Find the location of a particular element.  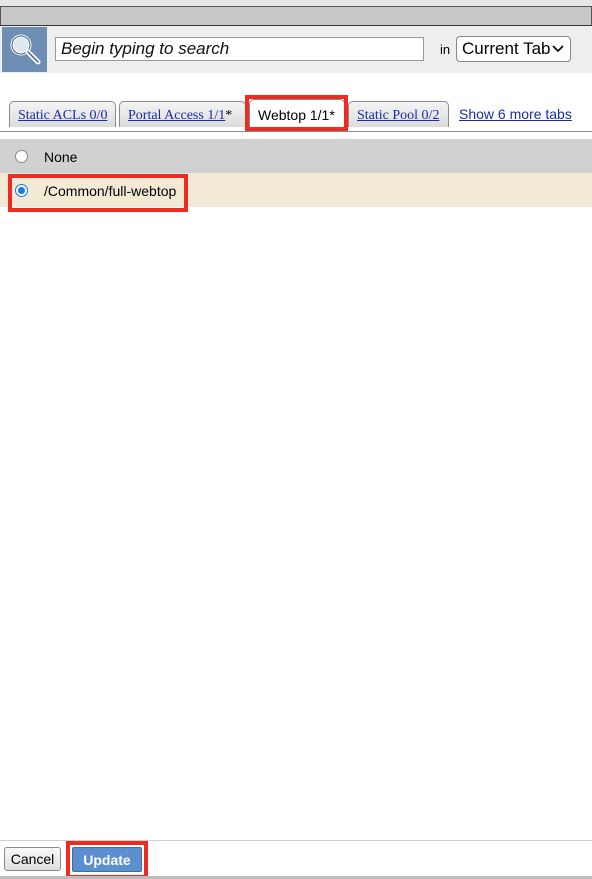

highlight-annotation-update is located at coordinates (107, 860).